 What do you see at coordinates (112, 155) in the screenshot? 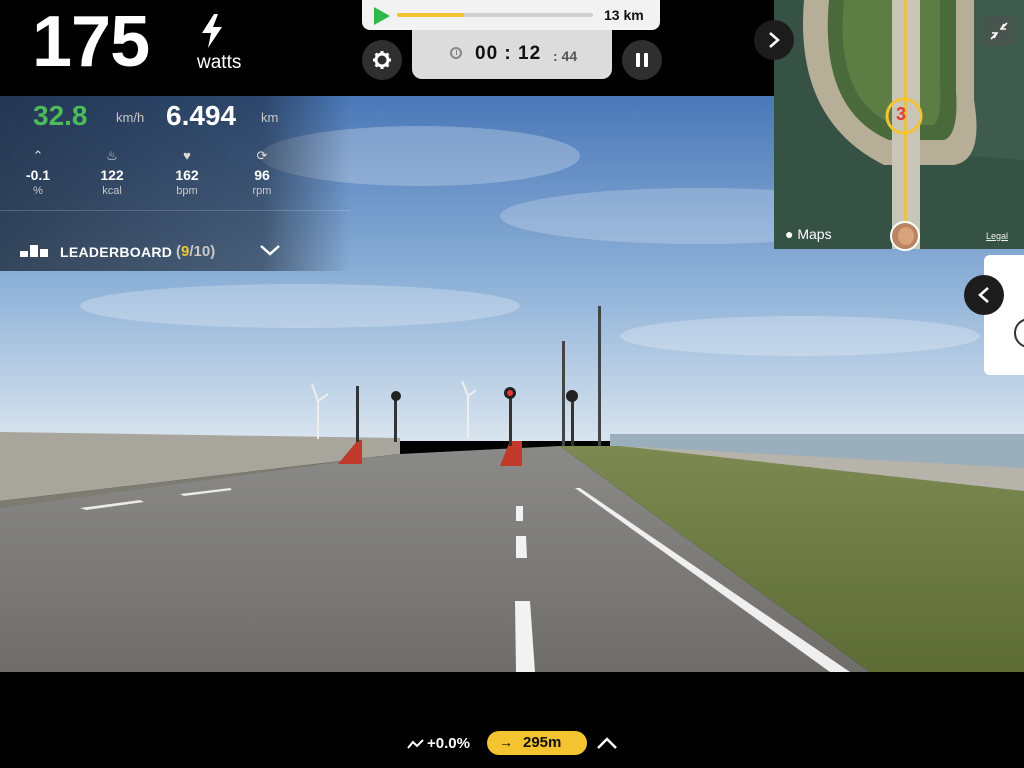
I see `flame-icon: ♨` at bounding box center [112, 155].